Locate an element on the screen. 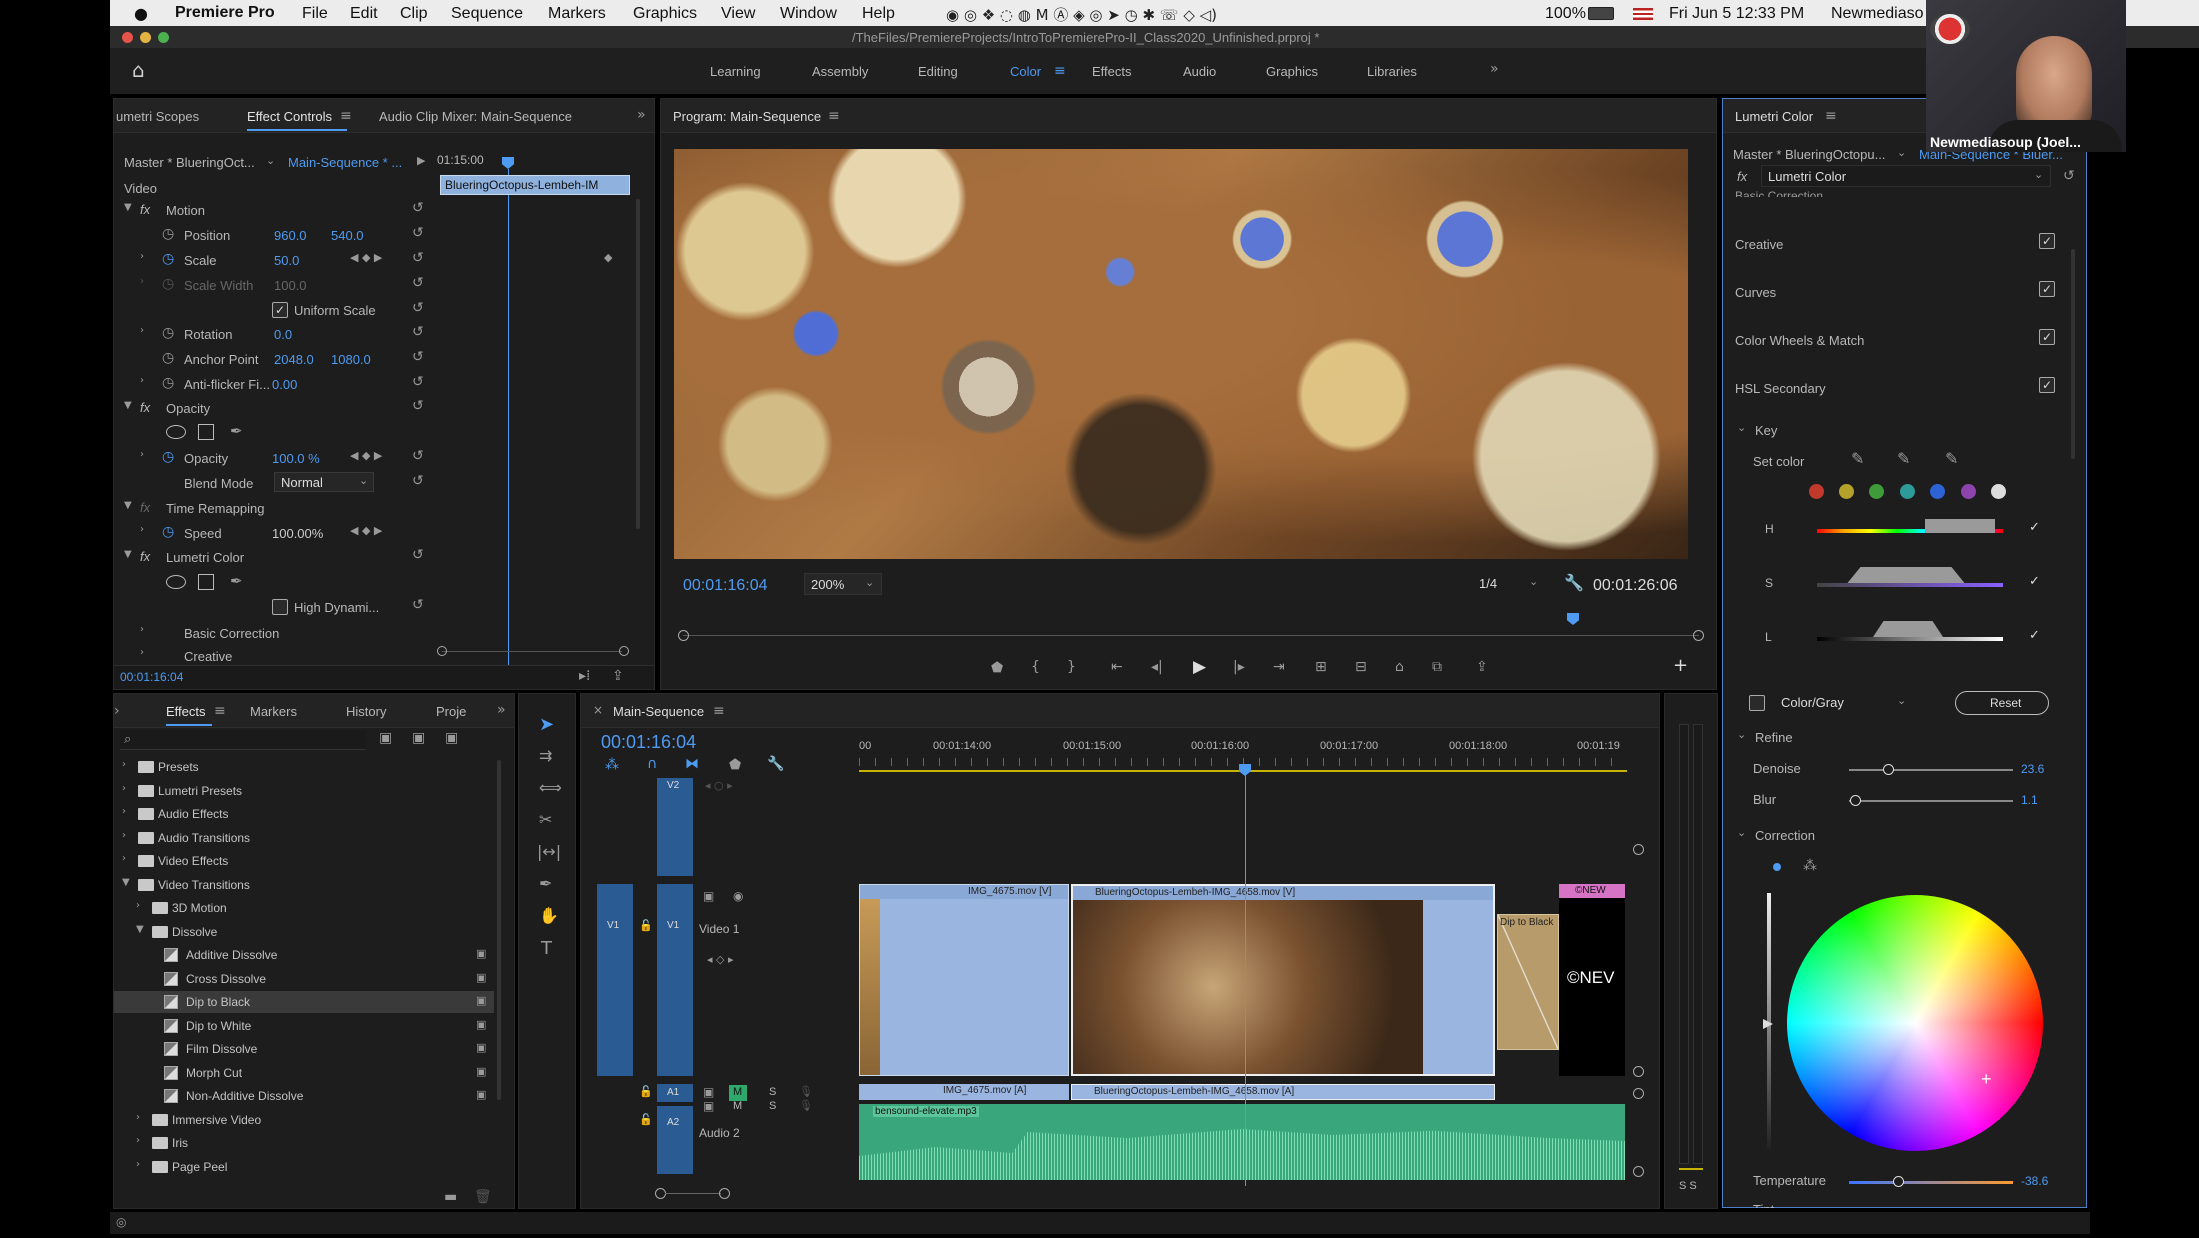  ec-zoom-handle-right is located at coordinates (624, 651).